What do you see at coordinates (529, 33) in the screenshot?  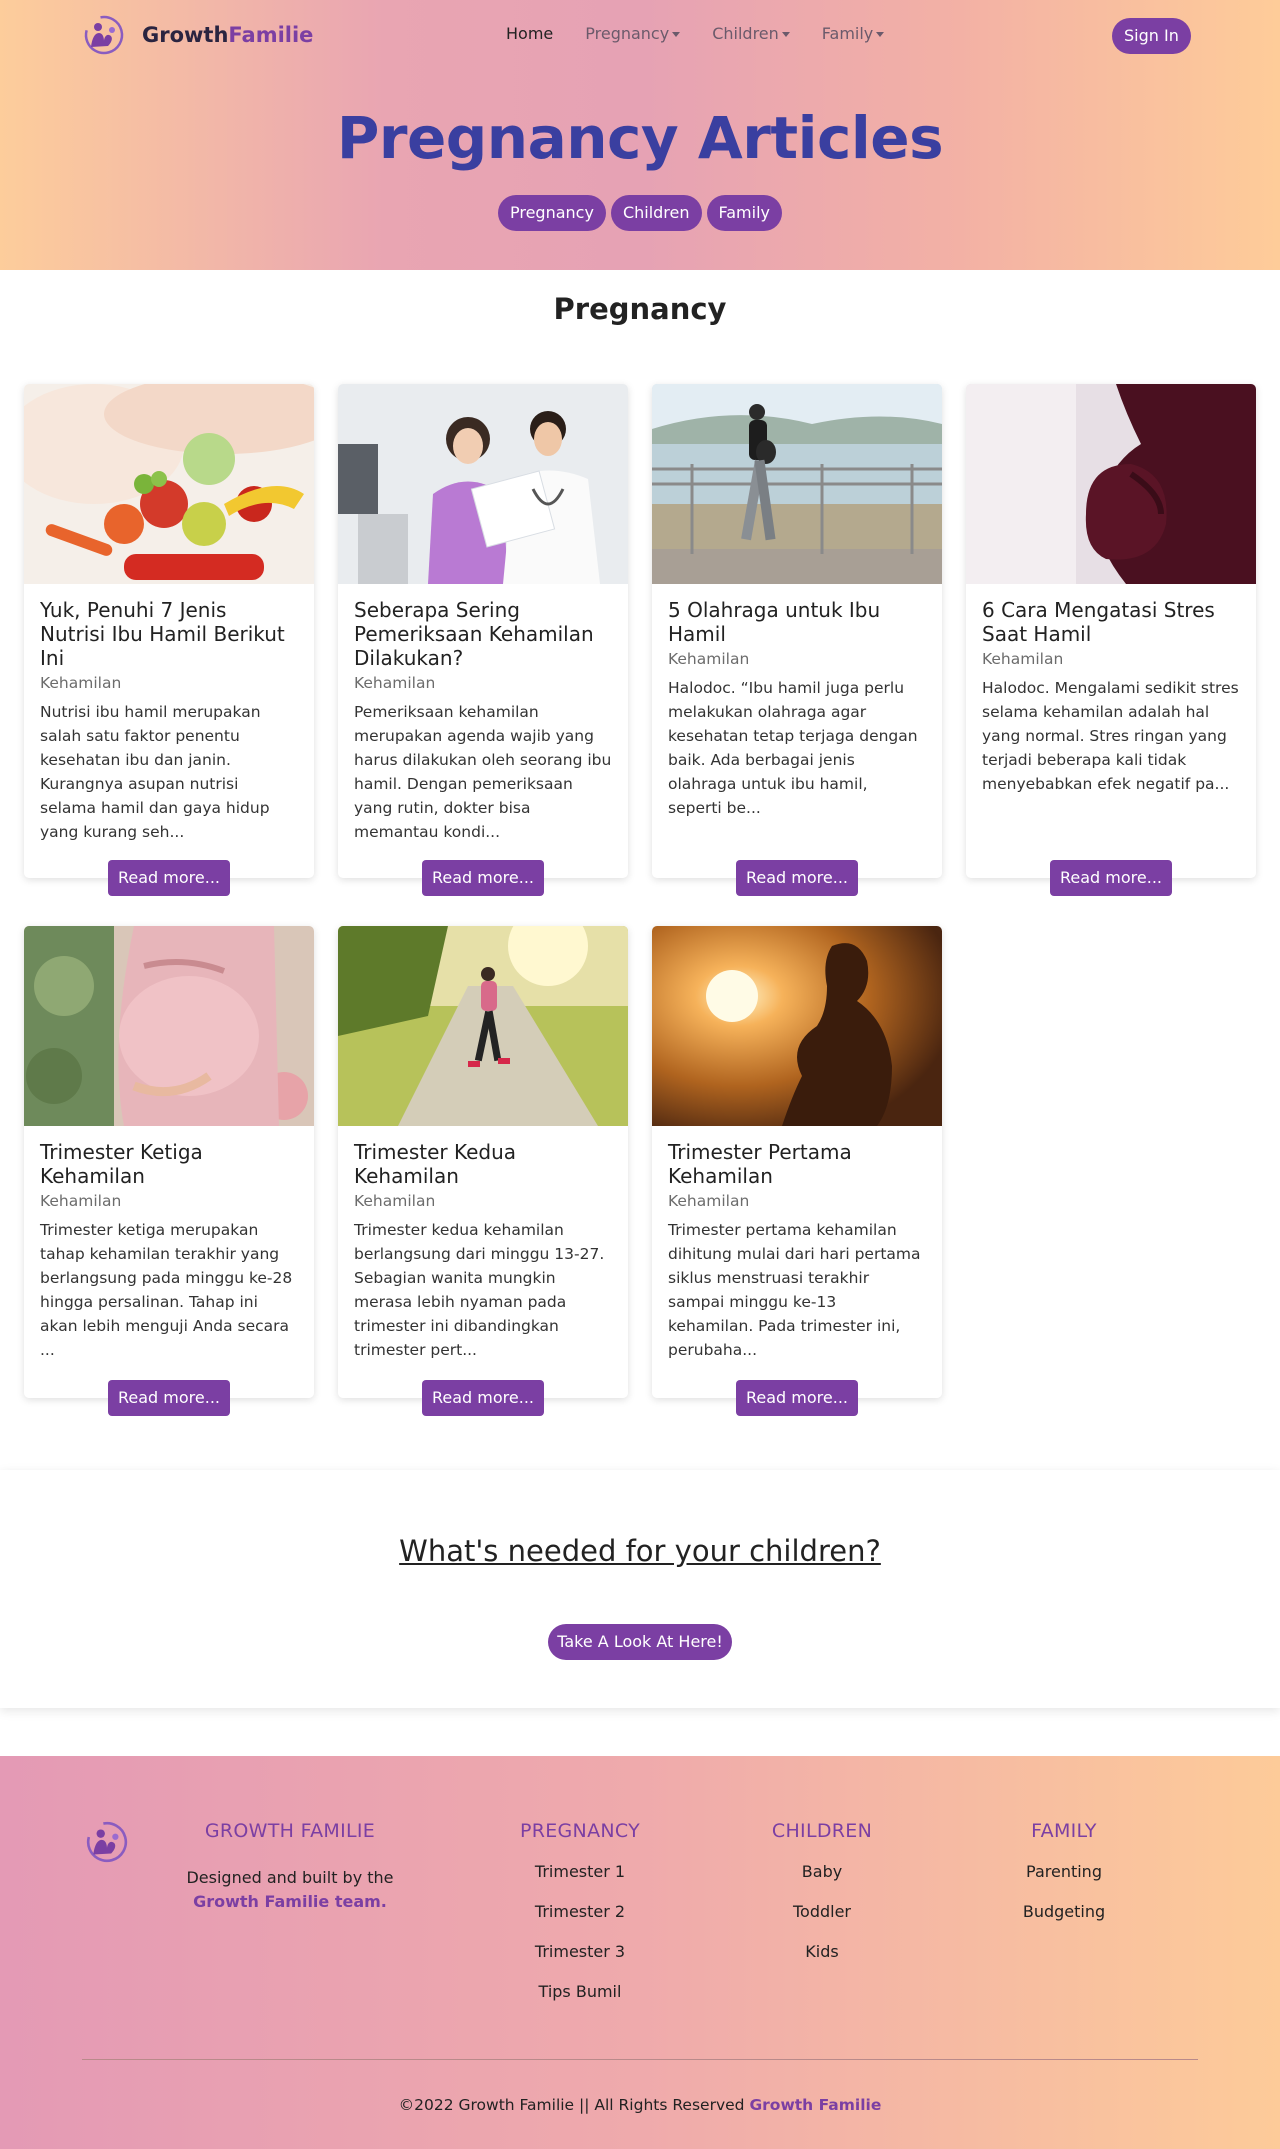 I see `nav-home: Home` at bounding box center [529, 33].